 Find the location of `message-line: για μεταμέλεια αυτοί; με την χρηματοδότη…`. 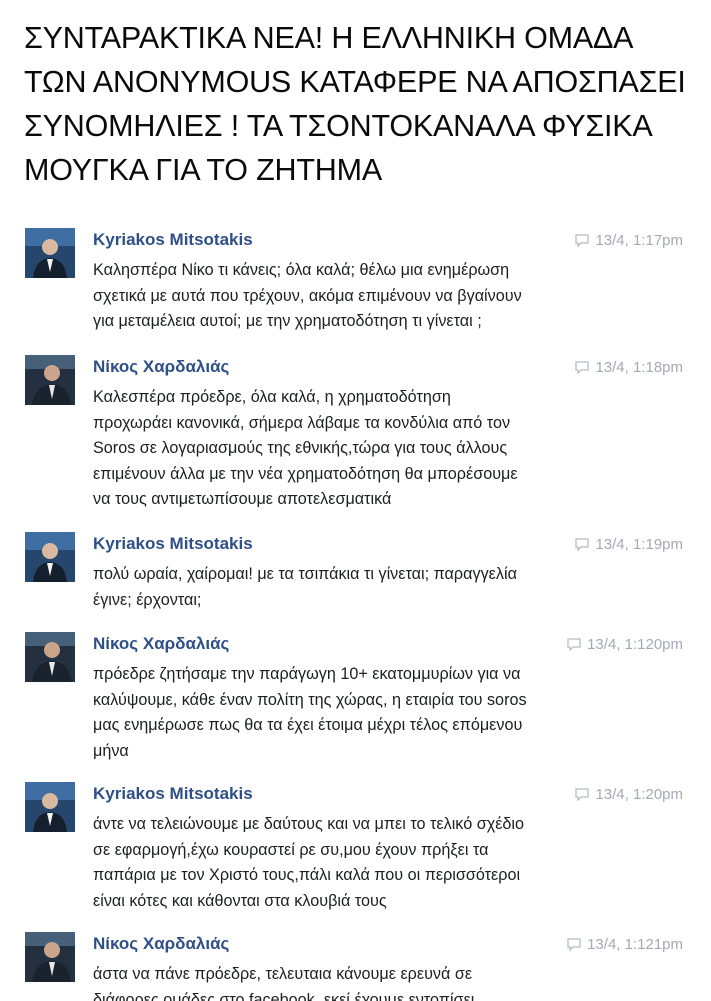

message-line: για μεταμέλεια αυτοί; με την χρηματοδότη… is located at coordinates (287, 321).